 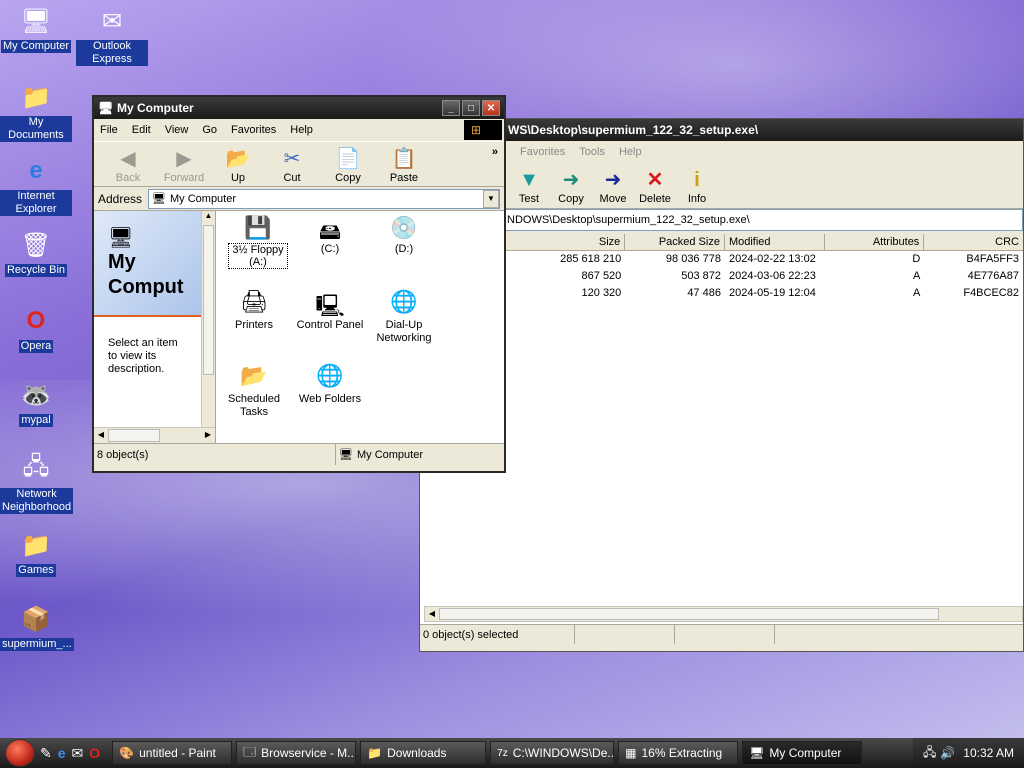 I want to click on webview-header: 🖥 My Comput, so click(x=154, y=264).